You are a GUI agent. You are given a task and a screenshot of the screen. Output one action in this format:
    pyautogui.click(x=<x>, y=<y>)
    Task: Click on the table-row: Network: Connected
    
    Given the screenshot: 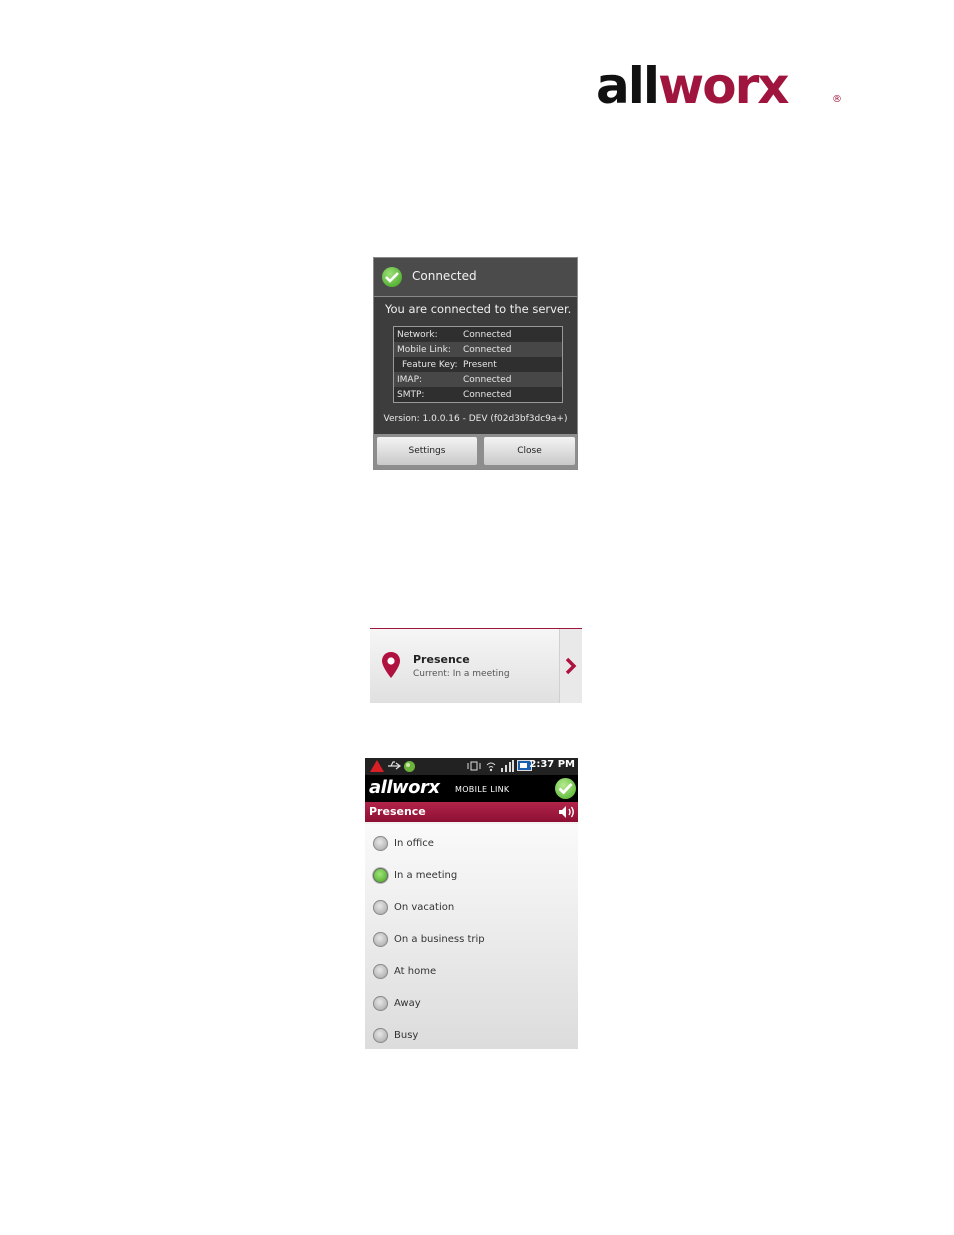 What is the action you would take?
    pyautogui.click(x=478, y=334)
    